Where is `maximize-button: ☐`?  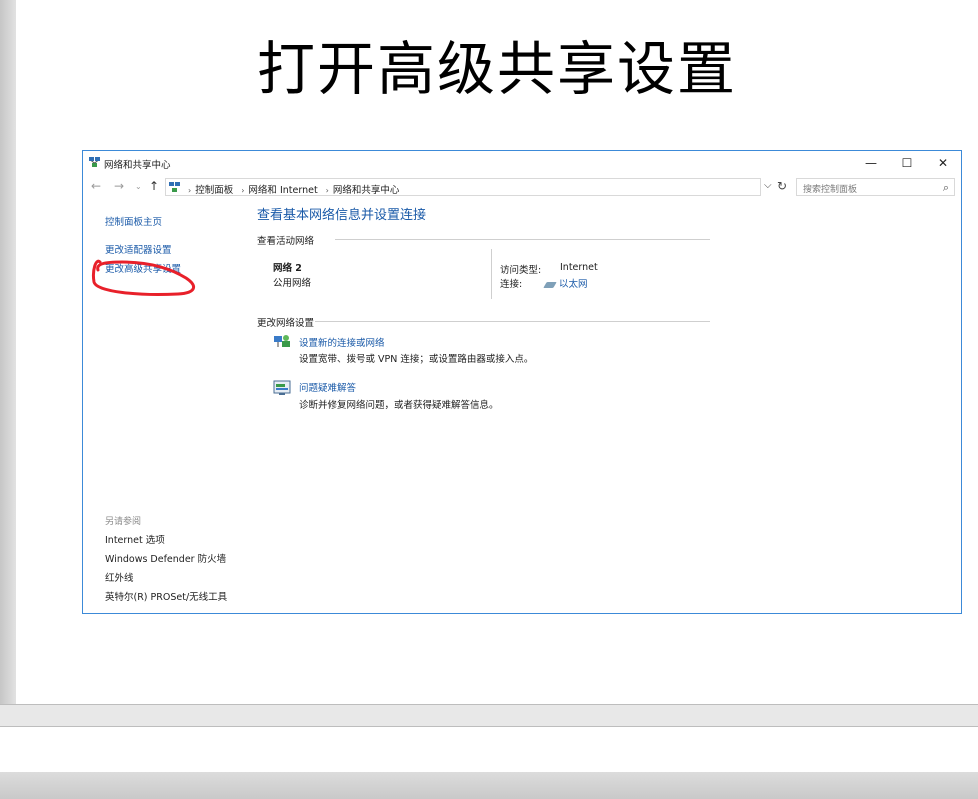 maximize-button: ☐ is located at coordinates (907, 163).